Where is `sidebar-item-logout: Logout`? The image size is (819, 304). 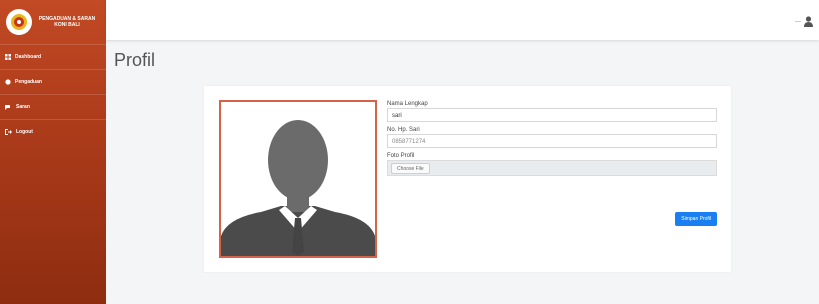
sidebar-item-logout: Logout is located at coordinates (53, 131).